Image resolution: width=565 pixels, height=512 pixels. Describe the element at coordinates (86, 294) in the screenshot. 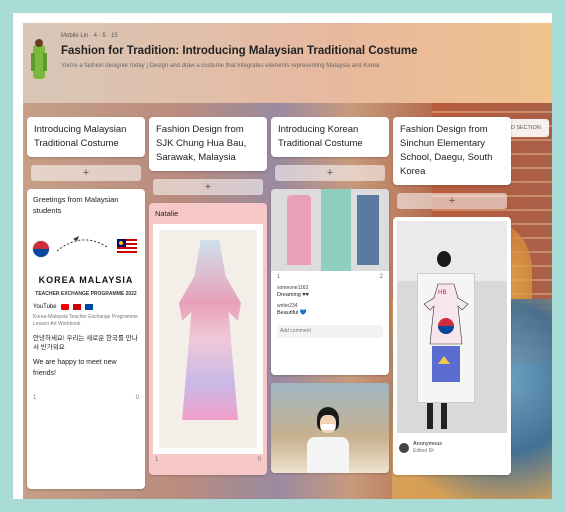

I see `banner-subtitle: TEACHER EXCHANGE PROGRAMME 2022` at that location.